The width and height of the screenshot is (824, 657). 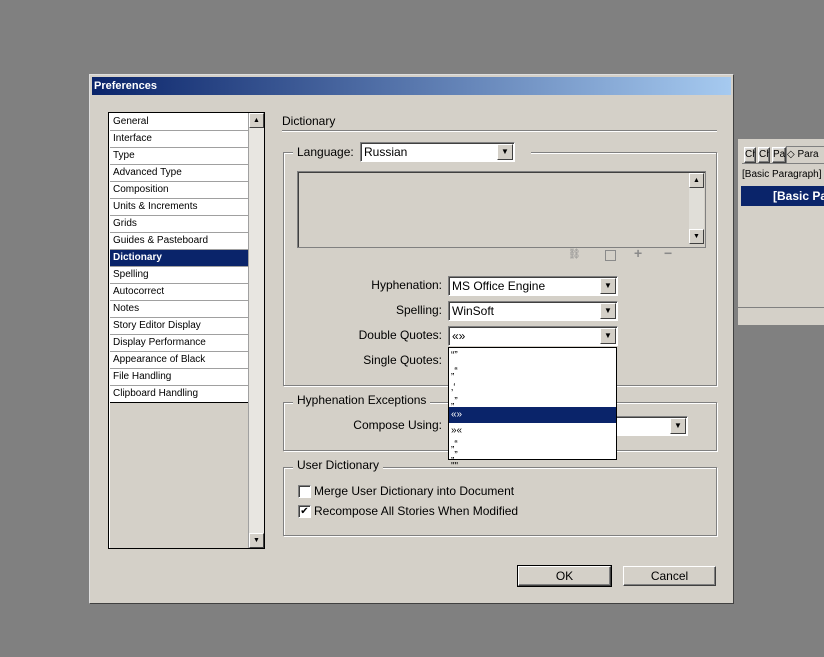 What do you see at coordinates (179, 475) in the screenshot?
I see `category-list-empty-area` at bounding box center [179, 475].